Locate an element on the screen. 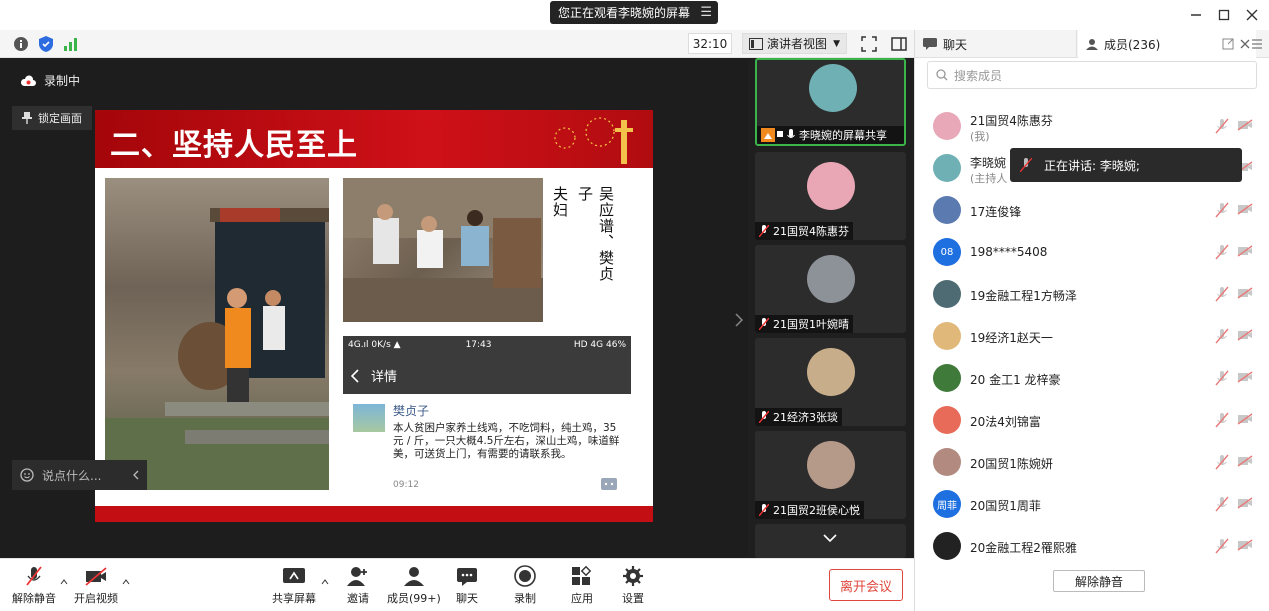 The height and width of the screenshot is (611, 1269). member-name: 19金融工程1方畅泽 is located at coordinates (1023, 296).